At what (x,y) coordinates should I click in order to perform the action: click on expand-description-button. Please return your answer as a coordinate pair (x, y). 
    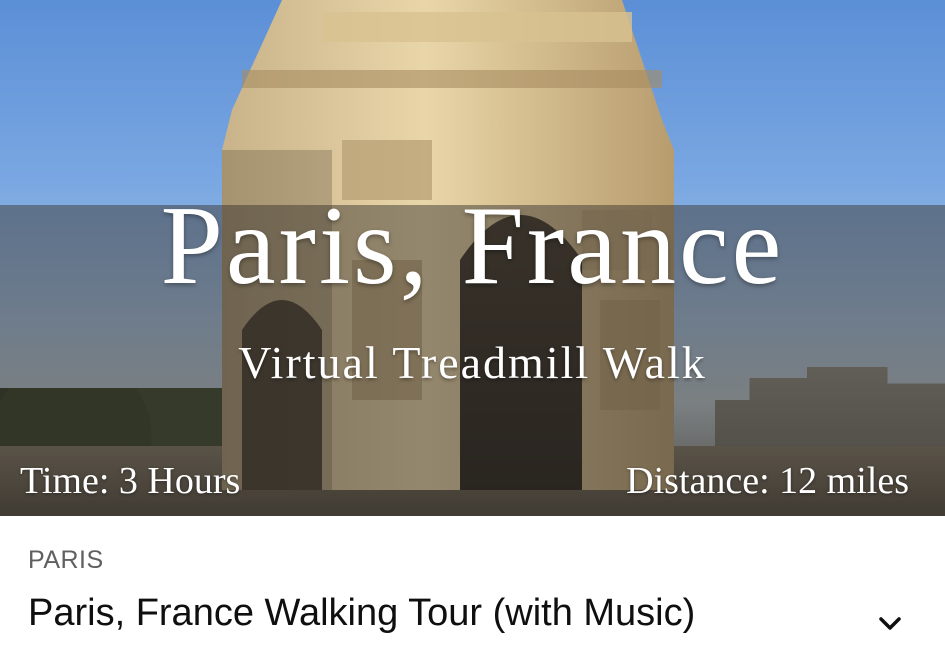
    Looking at the image, I should click on (890, 624).